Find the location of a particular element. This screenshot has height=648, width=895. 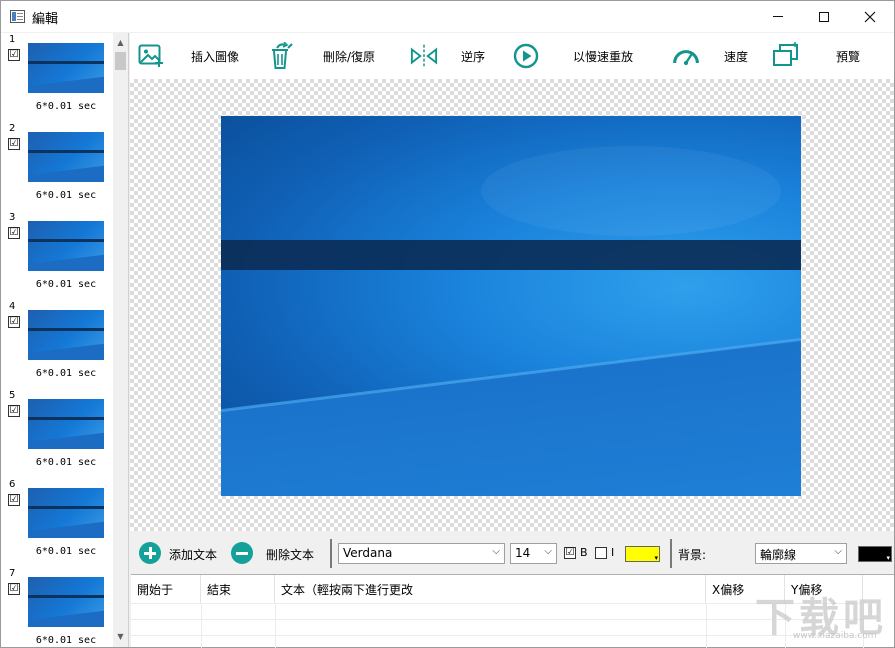

frame-item: 3 ☑ 6*0.01 sec is located at coordinates (57, 255).